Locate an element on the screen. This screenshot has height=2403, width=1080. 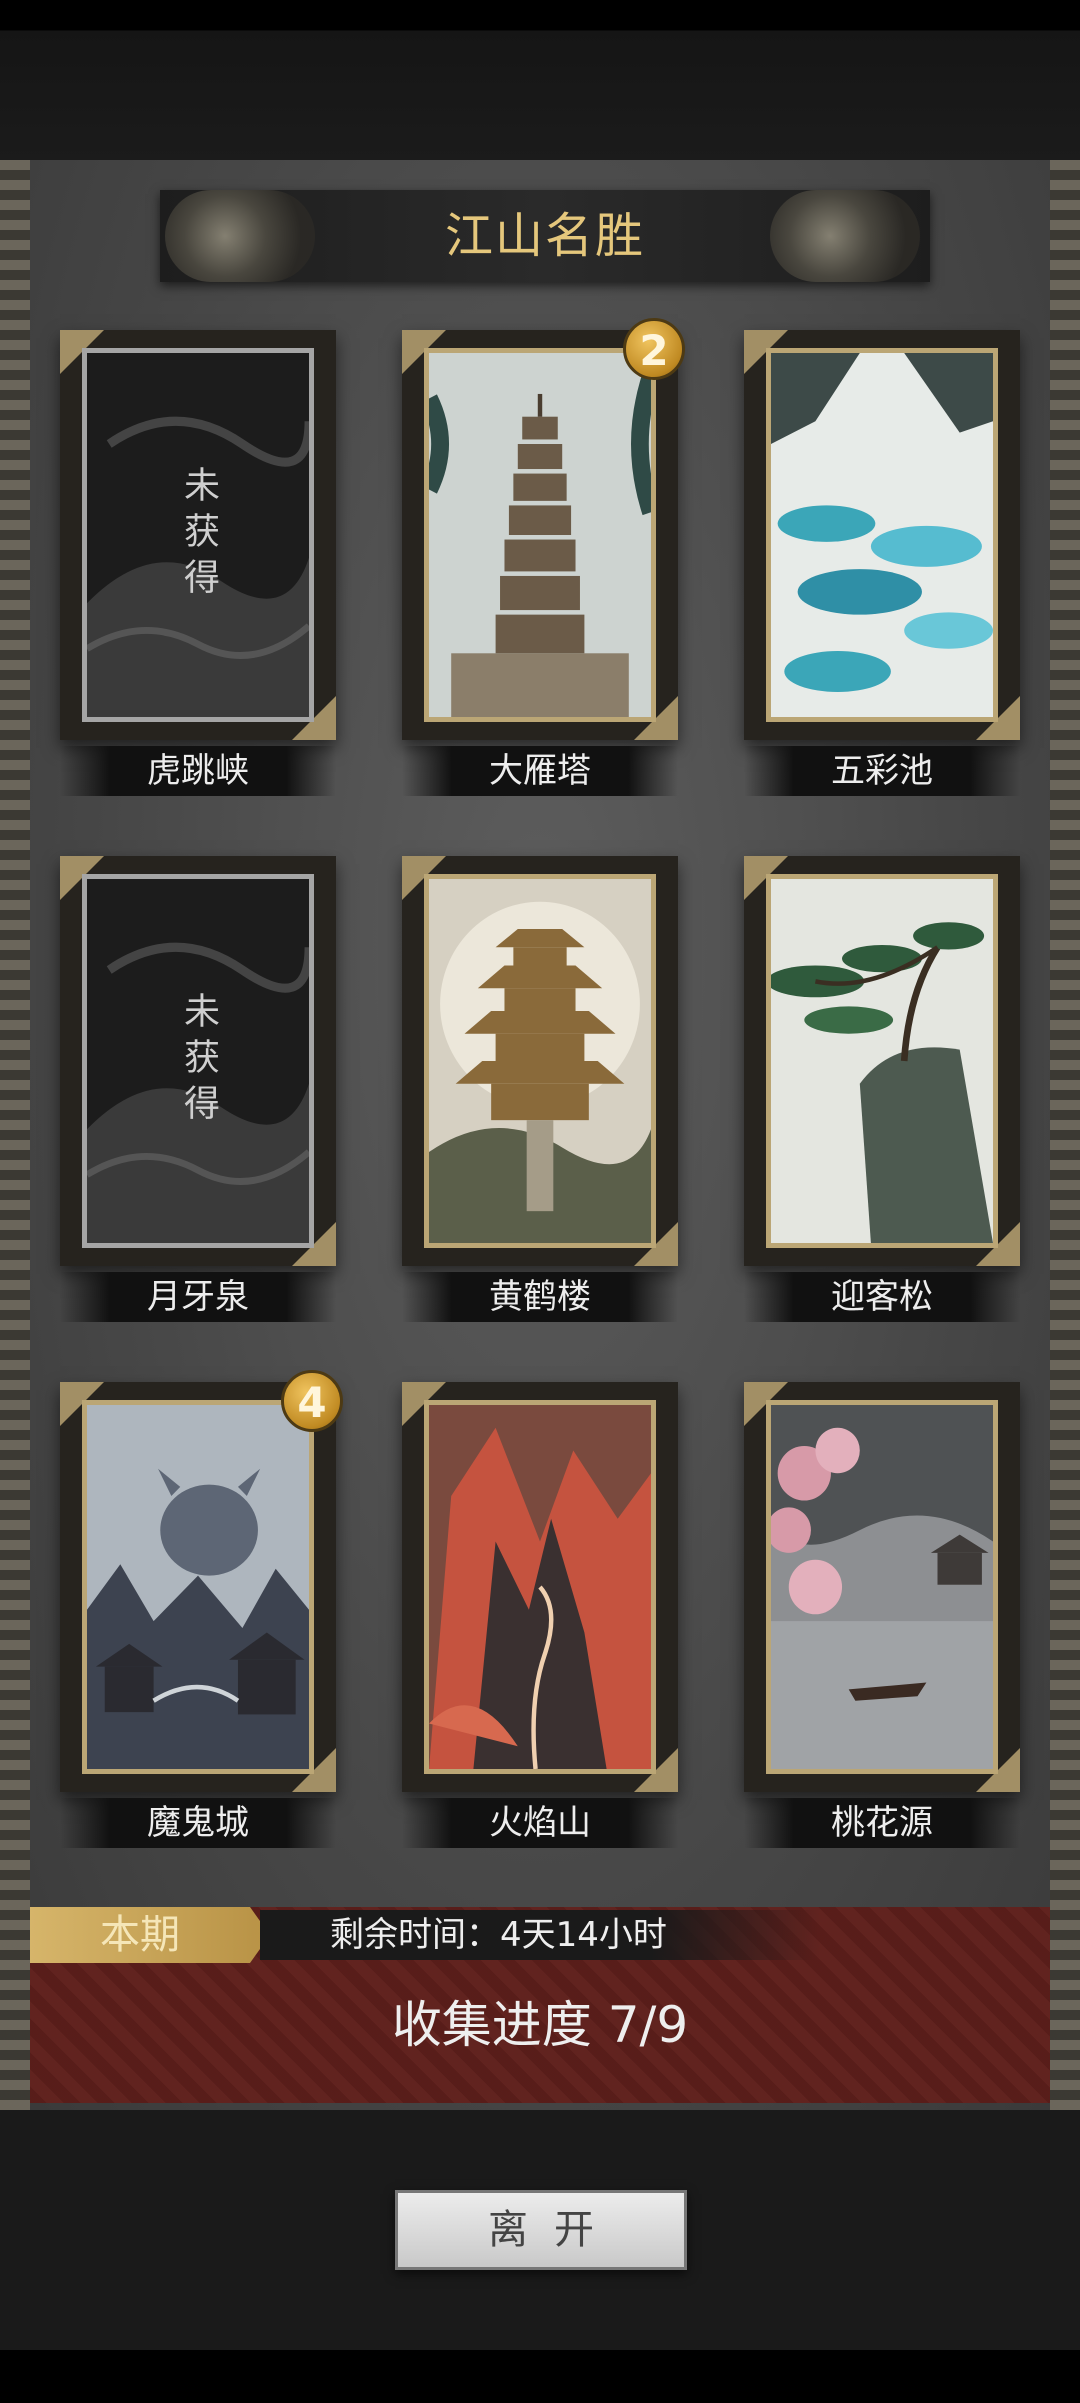
right-border is located at coordinates (1065, 1135).